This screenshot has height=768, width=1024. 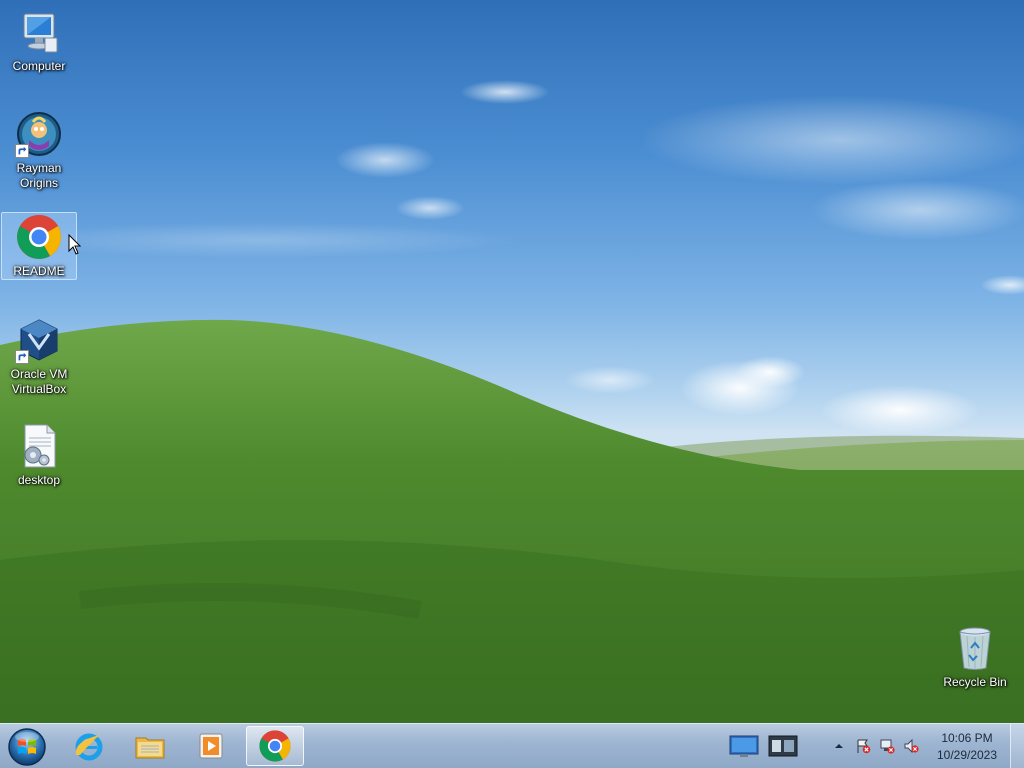 I want to click on display-icon, so click(x=744, y=746).